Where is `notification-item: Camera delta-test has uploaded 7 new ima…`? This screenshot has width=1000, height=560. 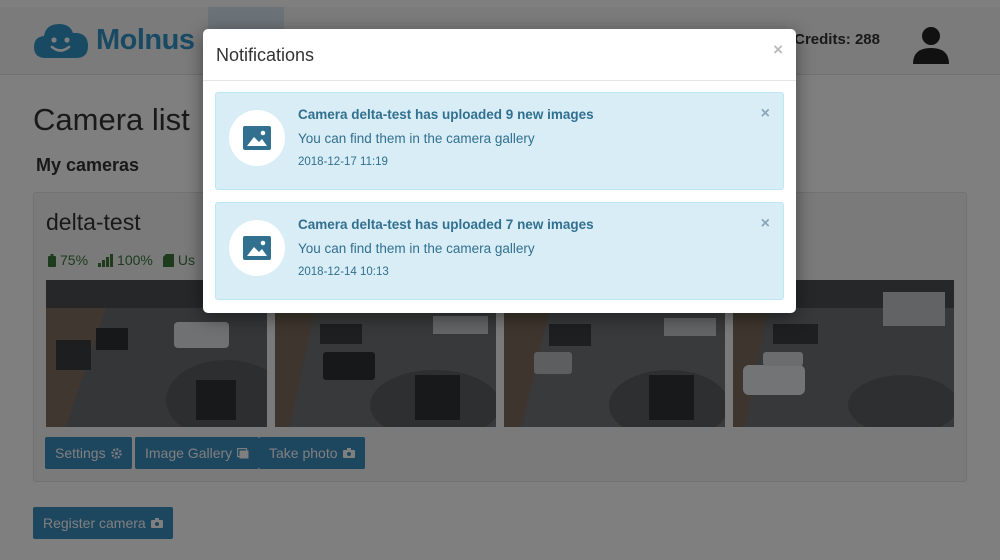 notification-item: Camera delta-test has uploaded 7 new ima… is located at coordinates (499, 251).